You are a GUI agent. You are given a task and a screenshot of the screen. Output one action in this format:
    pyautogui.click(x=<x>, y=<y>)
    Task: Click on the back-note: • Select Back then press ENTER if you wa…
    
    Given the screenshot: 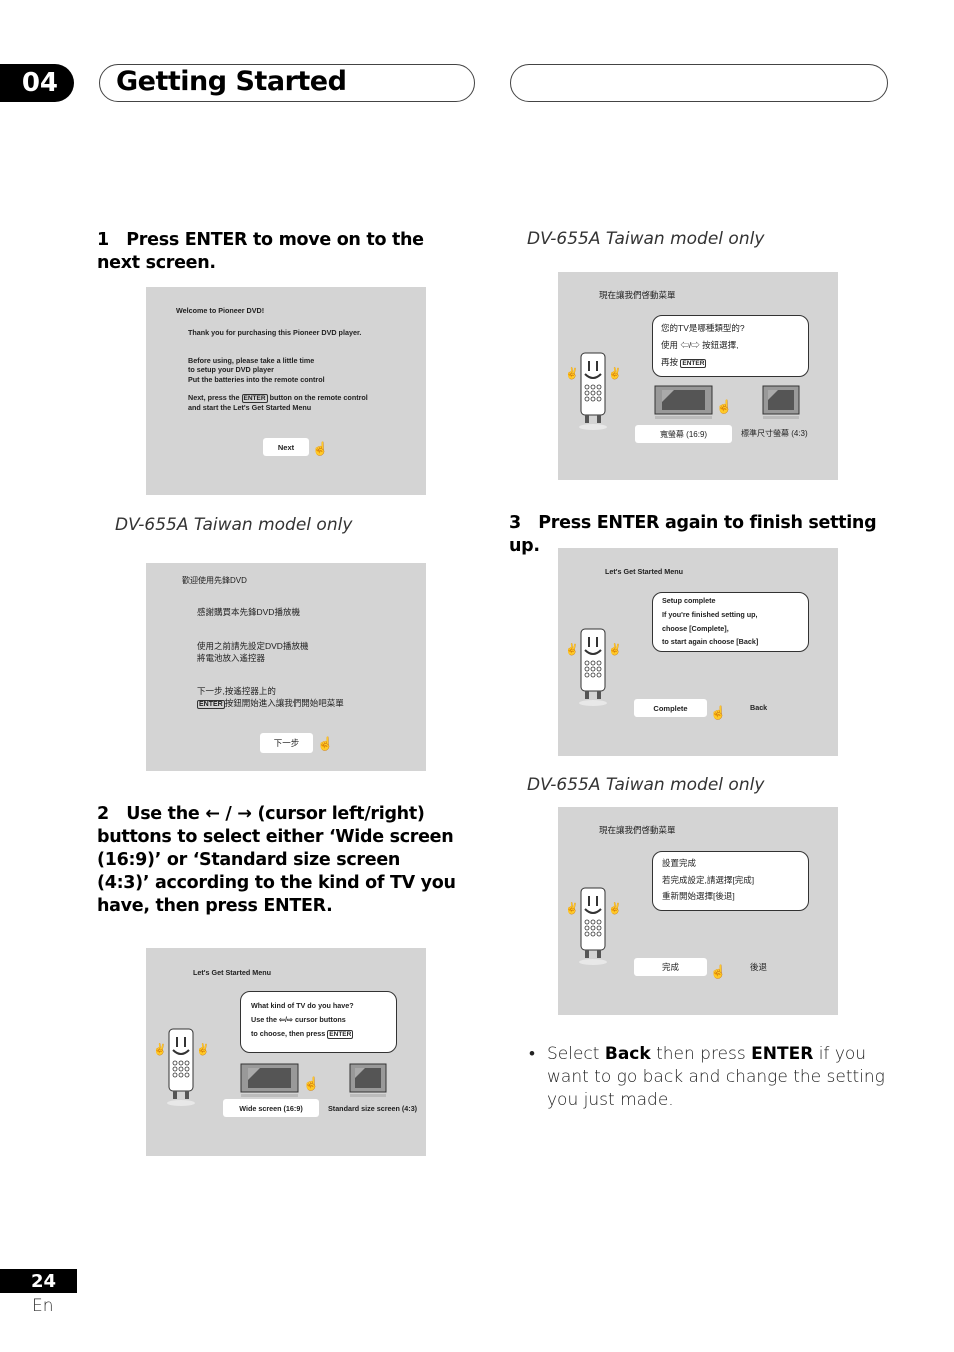 What is the action you would take?
    pyautogui.click(x=709, y=1077)
    